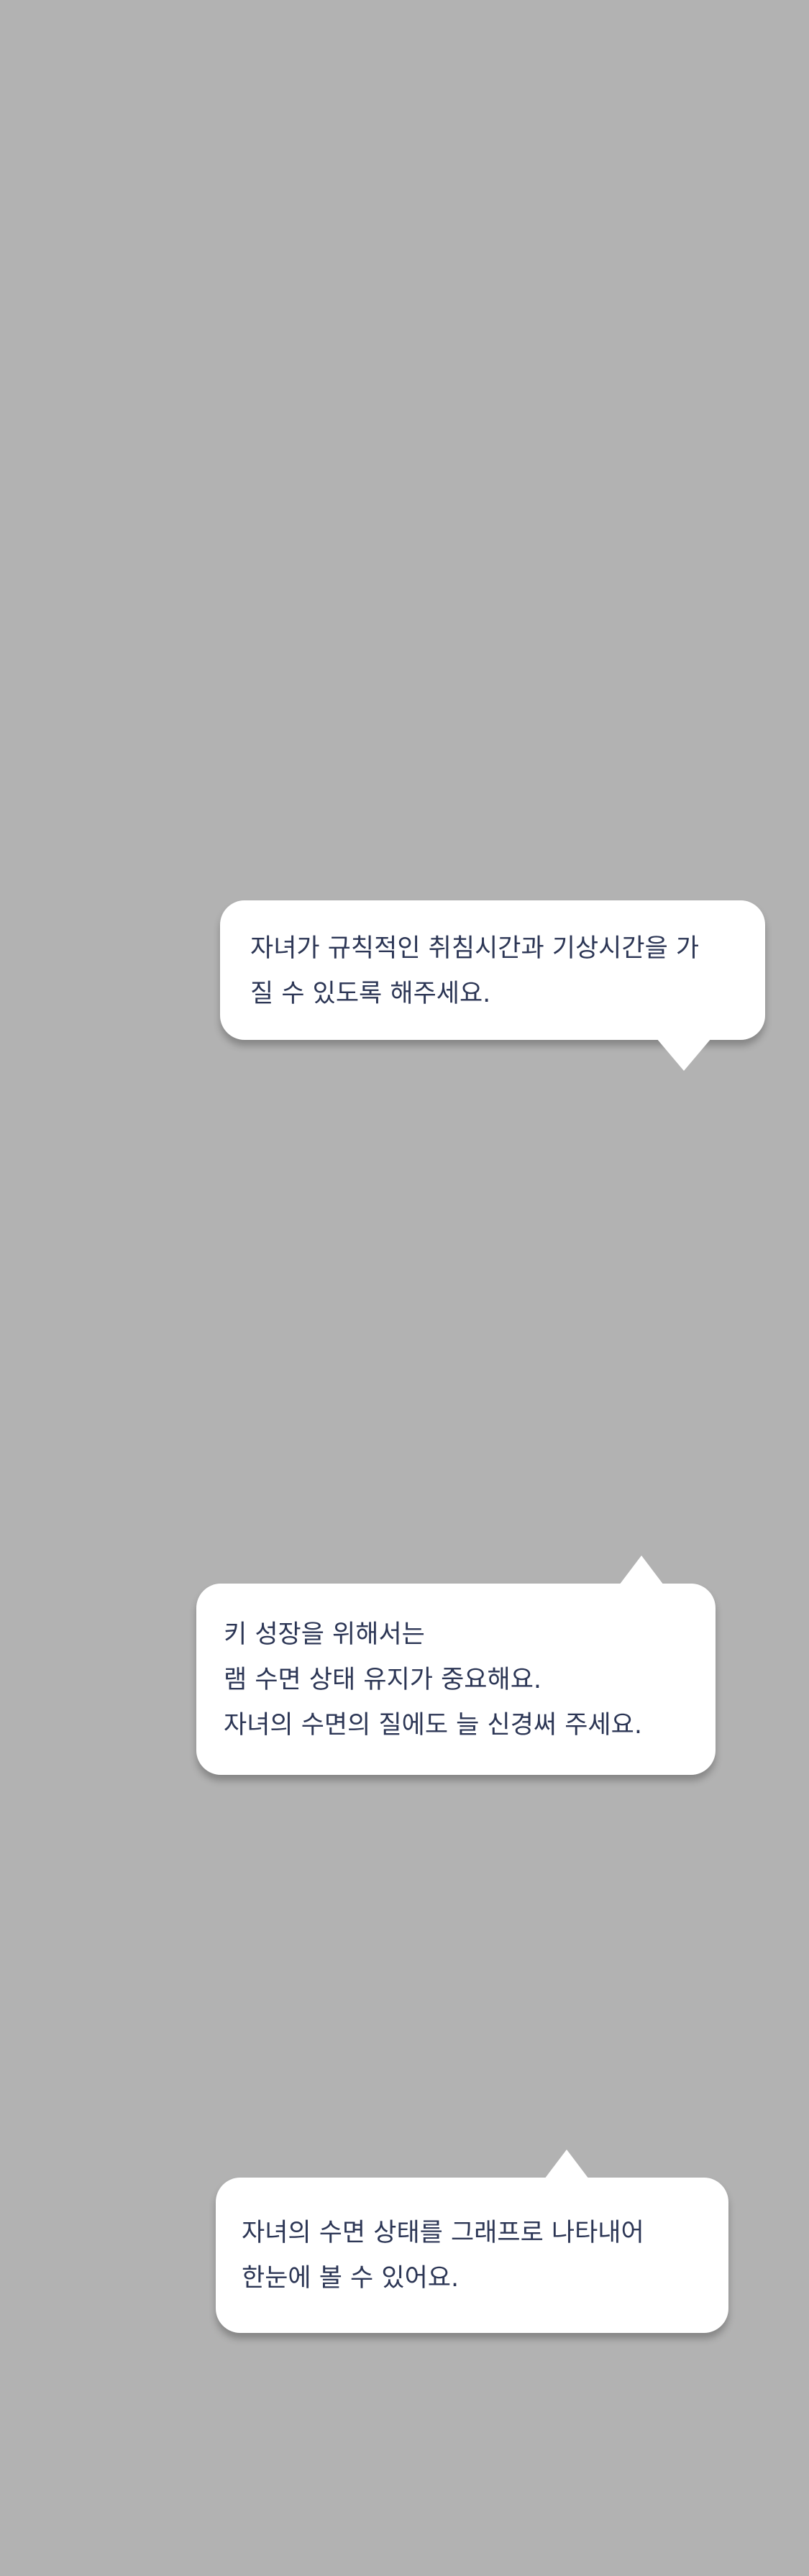  I want to click on tooltip-text-line: 자녀가 규칙적인 취침시간과 기상시간을 가, so click(475, 948).